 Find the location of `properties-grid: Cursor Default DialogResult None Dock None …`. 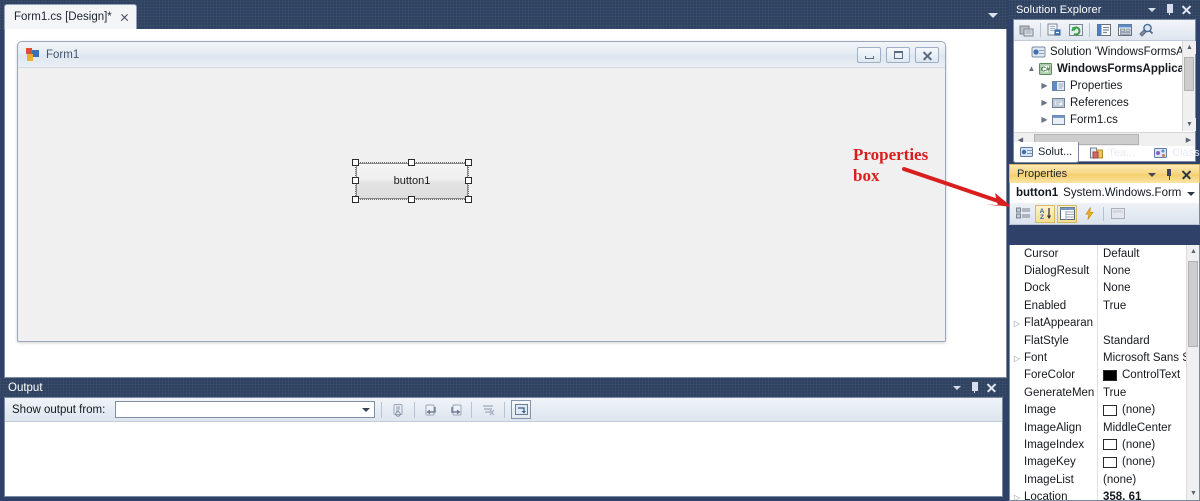

properties-grid: Cursor Default DialogResult None Dock None … is located at coordinates (1104, 373).